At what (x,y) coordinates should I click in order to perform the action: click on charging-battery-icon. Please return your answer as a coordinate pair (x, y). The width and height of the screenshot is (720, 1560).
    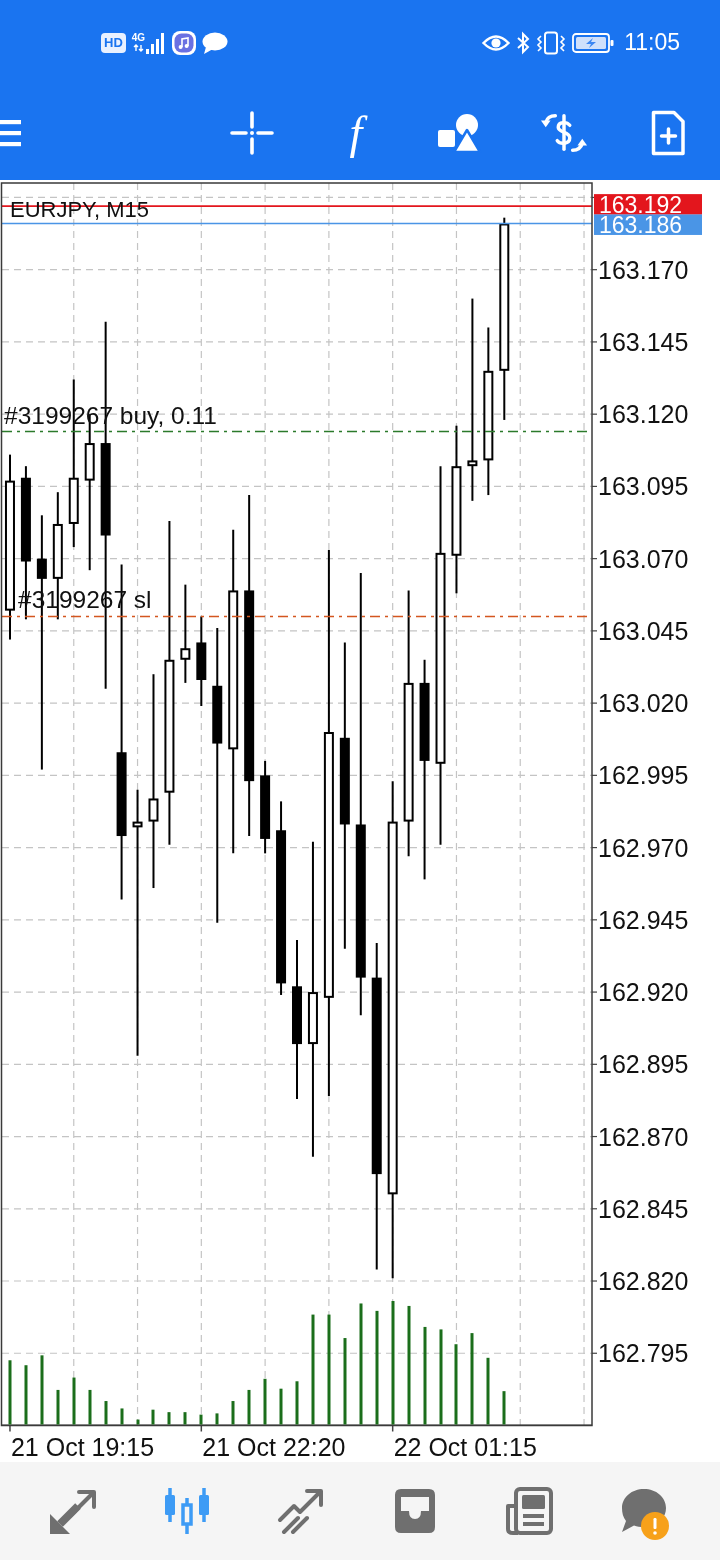
    Looking at the image, I should click on (593, 42).